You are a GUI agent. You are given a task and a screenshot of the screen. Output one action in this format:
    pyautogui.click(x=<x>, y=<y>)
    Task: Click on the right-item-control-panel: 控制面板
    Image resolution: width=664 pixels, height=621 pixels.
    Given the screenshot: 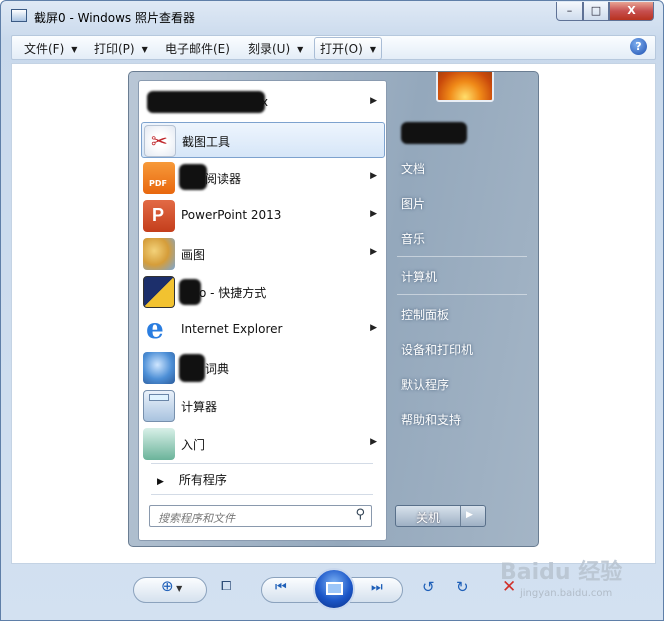 What is the action you would take?
    pyautogui.click(x=425, y=314)
    